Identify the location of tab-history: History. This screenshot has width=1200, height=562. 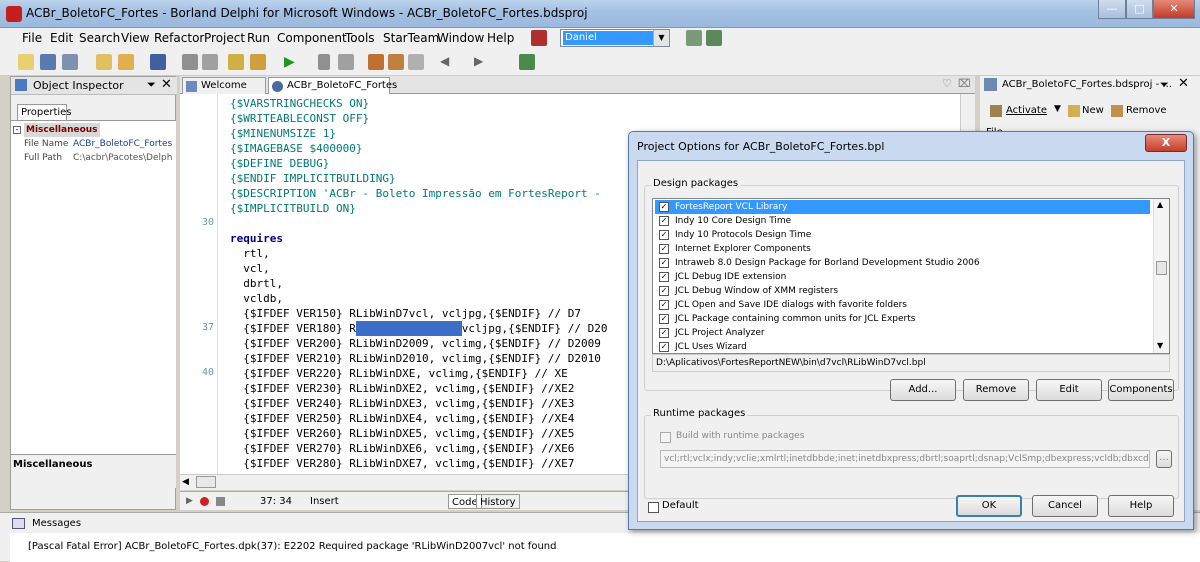
(498, 501).